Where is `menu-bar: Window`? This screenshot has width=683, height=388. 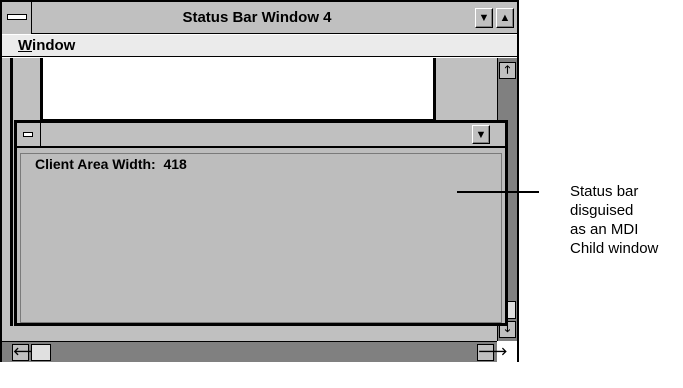 menu-bar: Window is located at coordinates (259, 46).